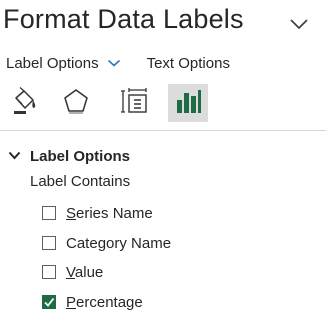 The height and width of the screenshot is (320, 326). I want to click on label-options-tab, so click(188, 103).